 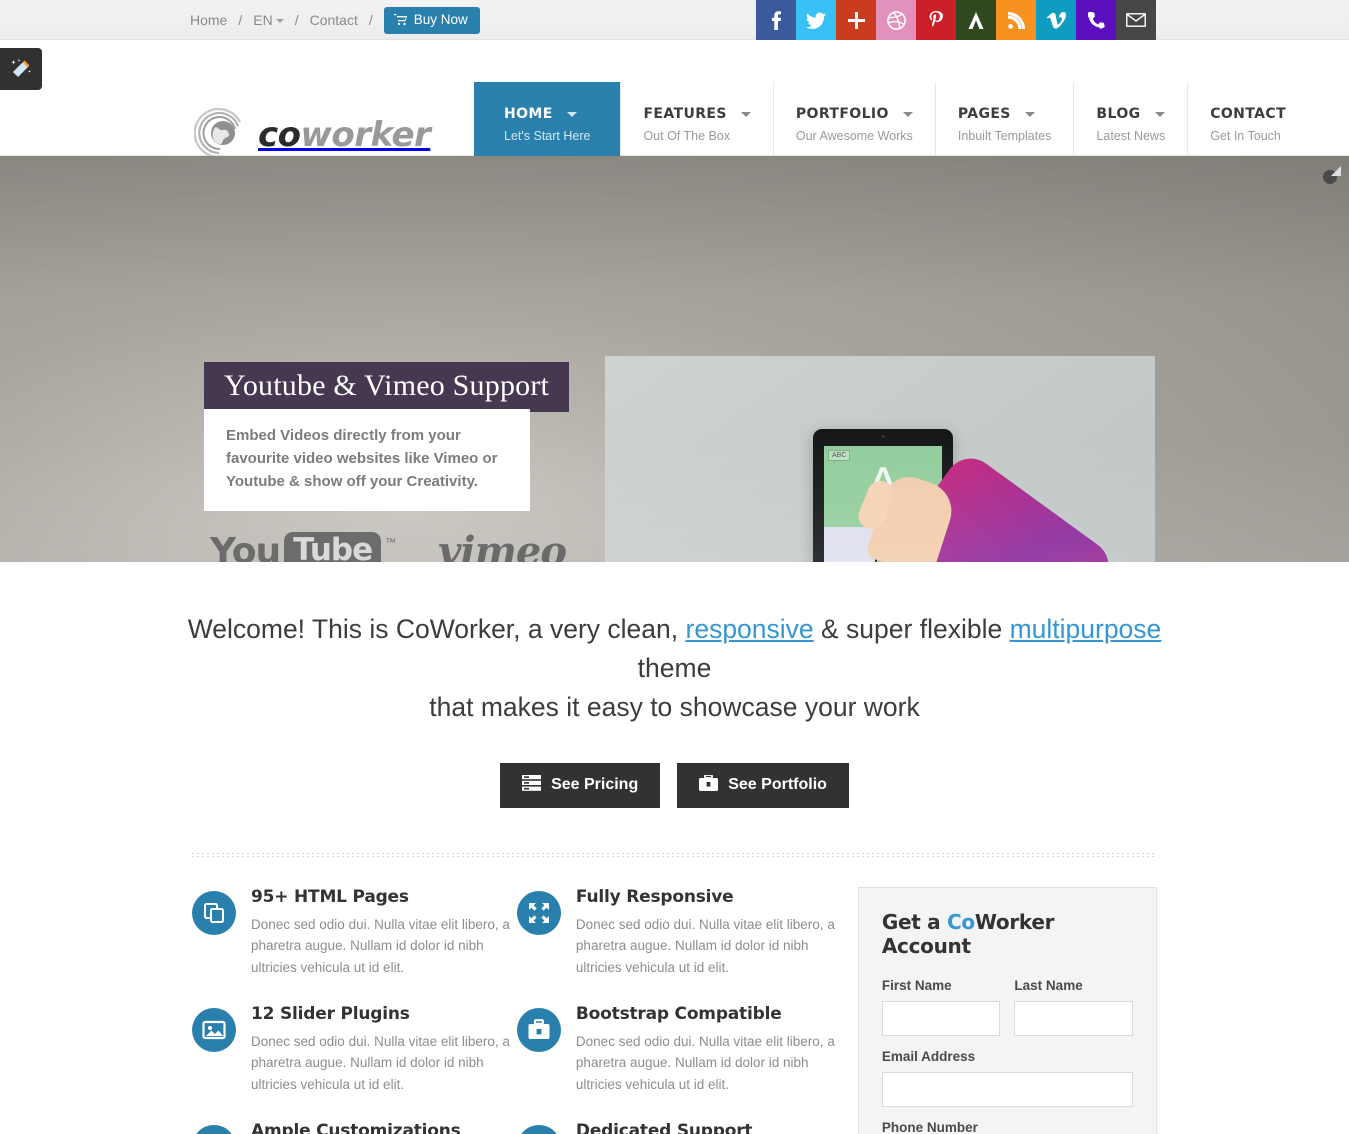 I want to click on signup-title-highlight: Co, so click(x=961, y=921).